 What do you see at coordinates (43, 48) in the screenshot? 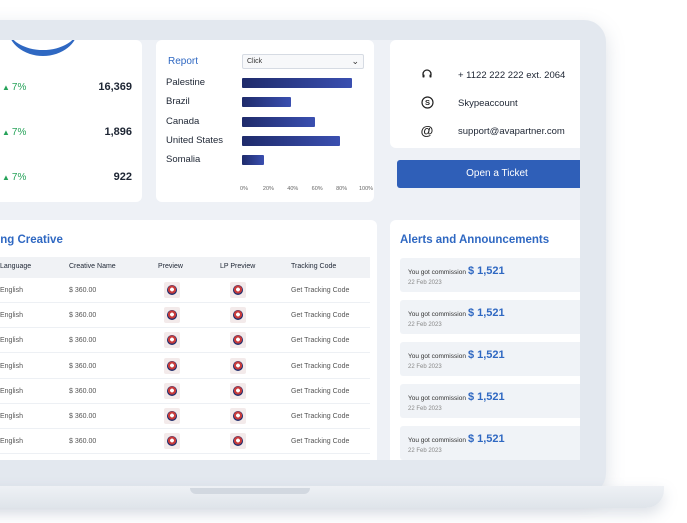
I see `donut-chart-arc` at bounding box center [43, 48].